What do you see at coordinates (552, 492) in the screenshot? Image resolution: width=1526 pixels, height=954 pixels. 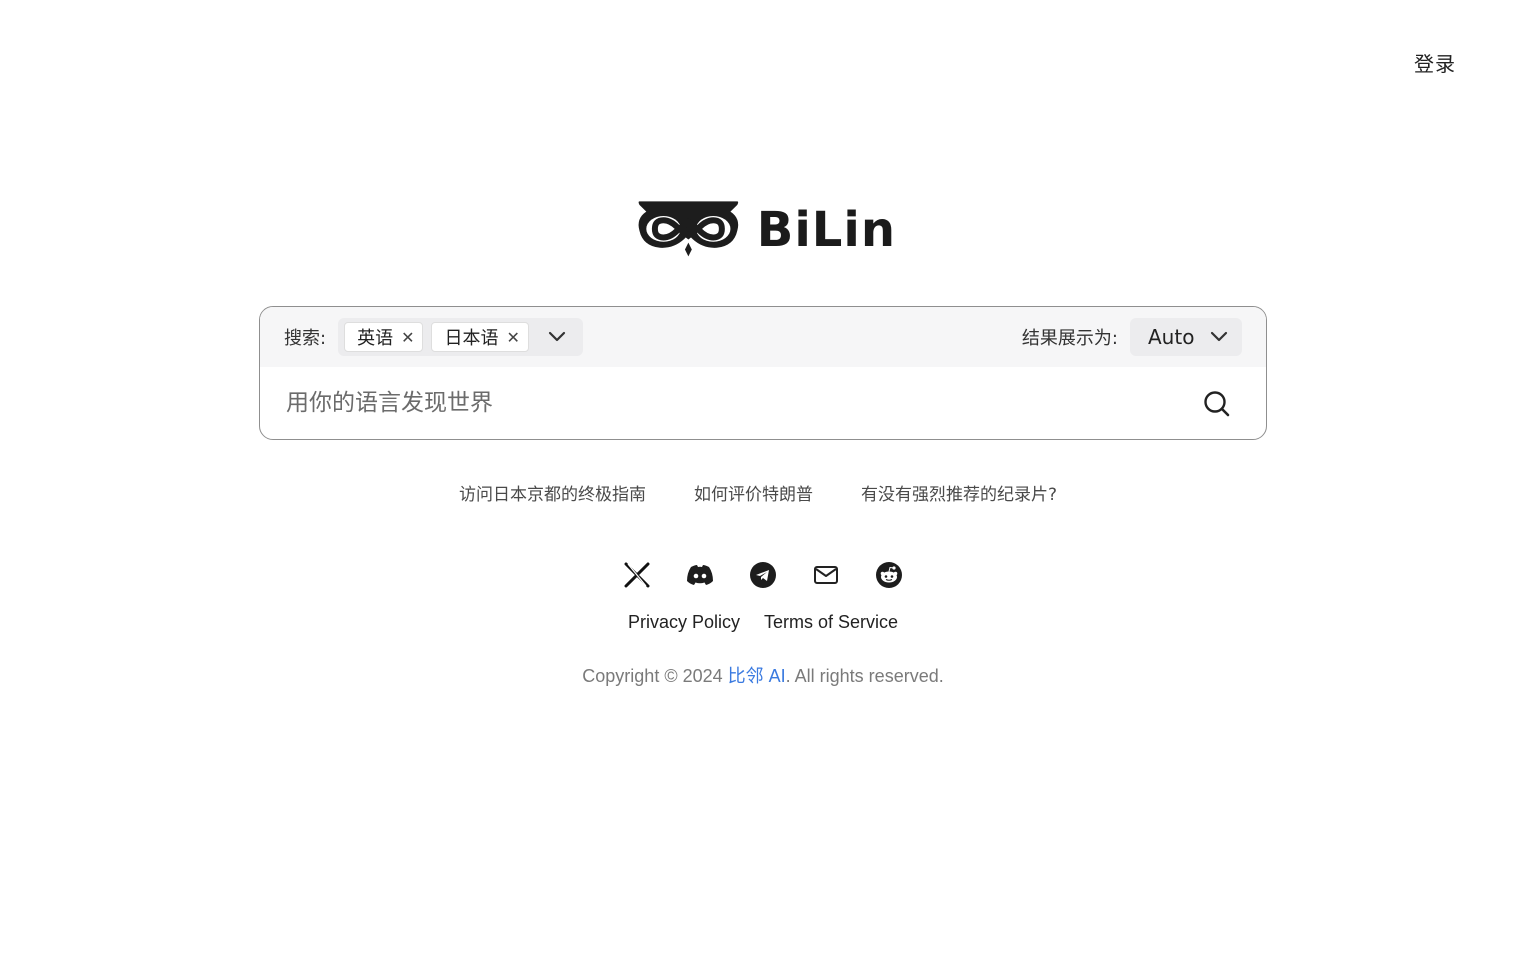 I see `suggestion-item: 访问日本京都的终极指南` at bounding box center [552, 492].